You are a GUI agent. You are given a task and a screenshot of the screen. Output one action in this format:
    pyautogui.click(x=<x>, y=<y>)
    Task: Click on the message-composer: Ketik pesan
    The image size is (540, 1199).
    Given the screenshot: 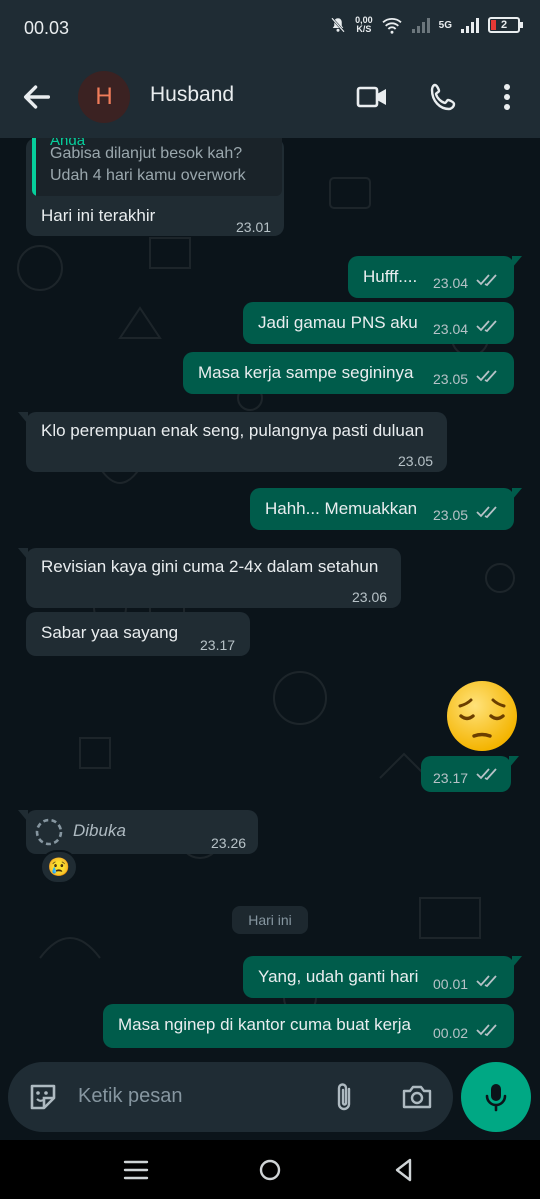 What is the action you would take?
    pyautogui.click(x=230, y=1097)
    